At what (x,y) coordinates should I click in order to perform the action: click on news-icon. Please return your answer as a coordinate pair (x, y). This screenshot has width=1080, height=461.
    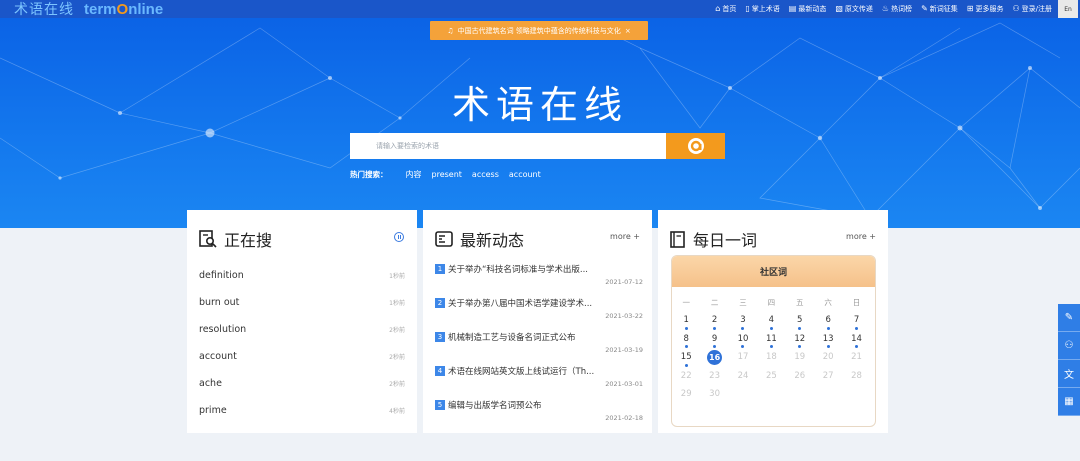
    Looking at the image, I should click on (444, 239).